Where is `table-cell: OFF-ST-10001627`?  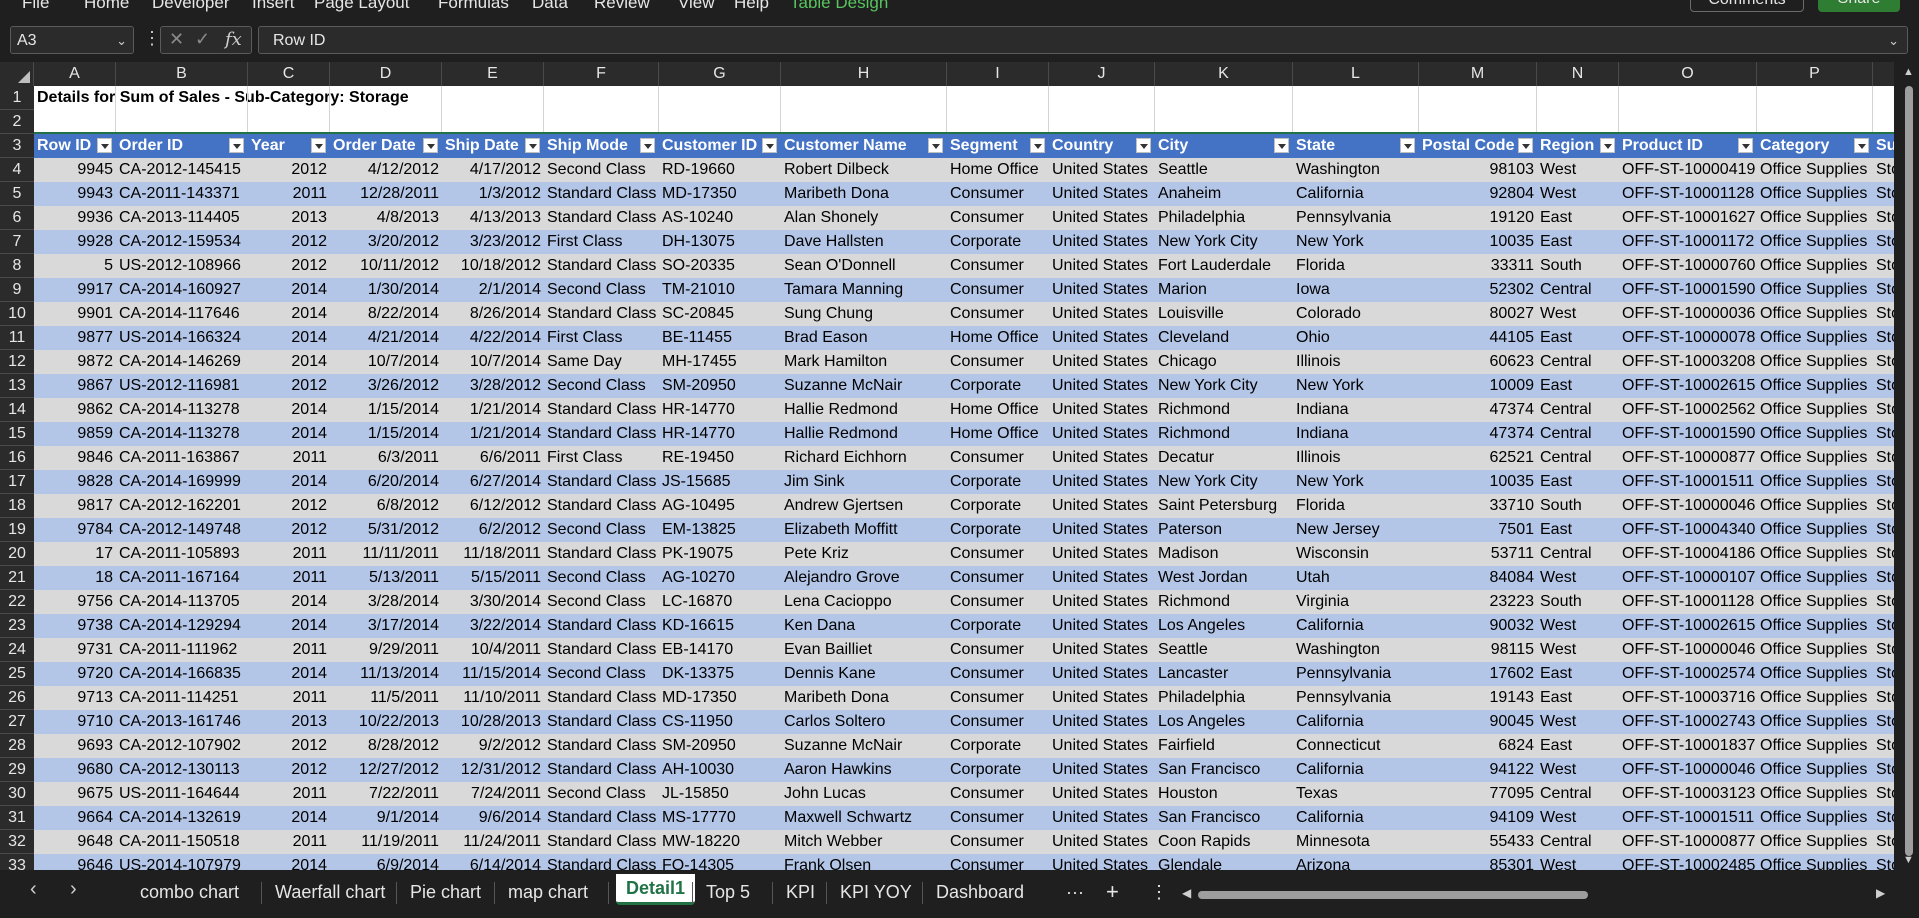
table-cell: OFF-ST-10001627 is located at coordinates (1688, 218).